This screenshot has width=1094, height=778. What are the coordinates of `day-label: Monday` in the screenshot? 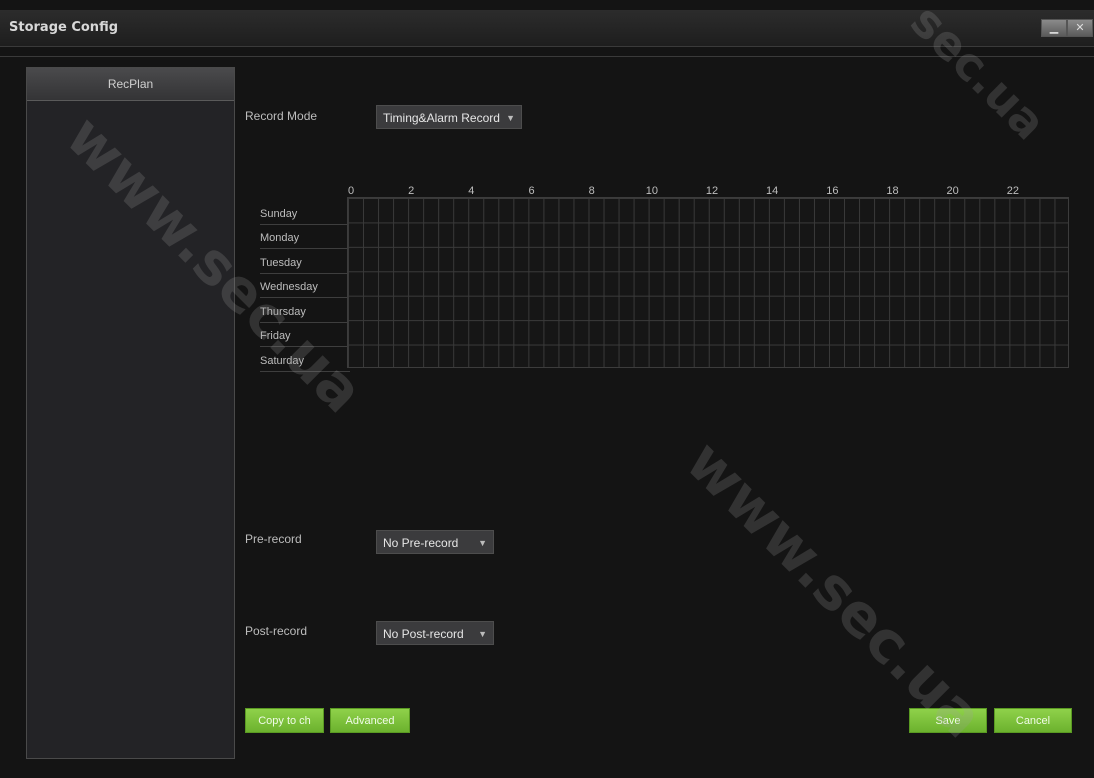 It's located at (305, 239).